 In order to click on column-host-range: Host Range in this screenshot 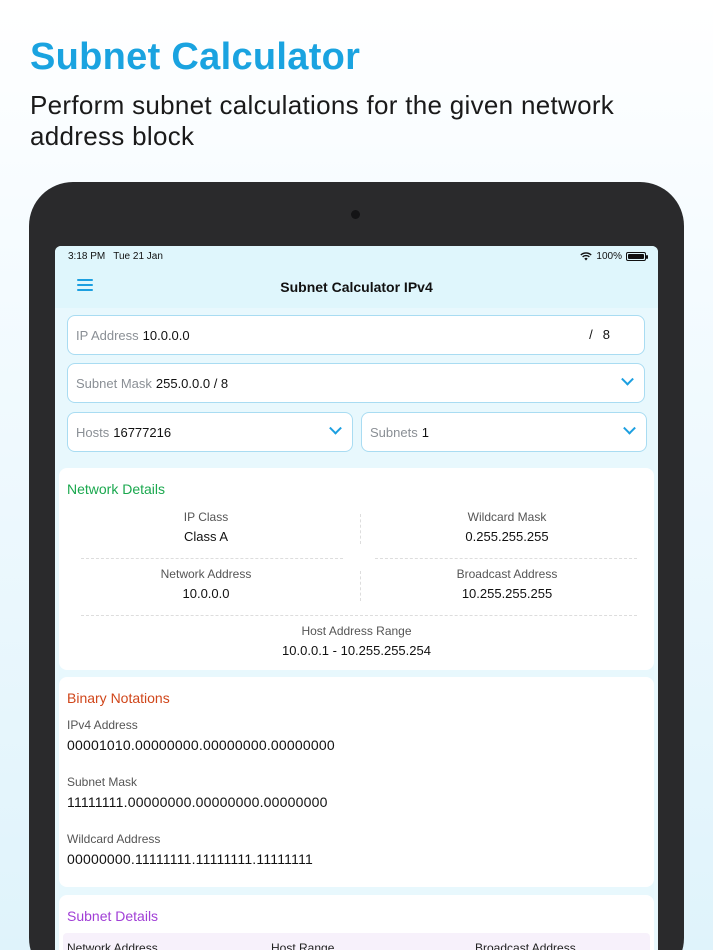, I will do `click(303, 945)`.